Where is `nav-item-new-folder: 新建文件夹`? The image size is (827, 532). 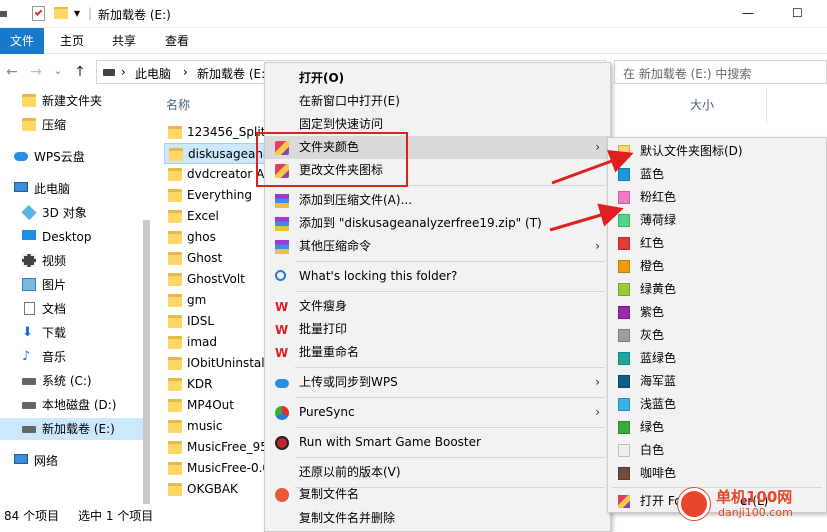 nav-item-new-folder: 新建文件夹 is located at coordinates (75, 101).